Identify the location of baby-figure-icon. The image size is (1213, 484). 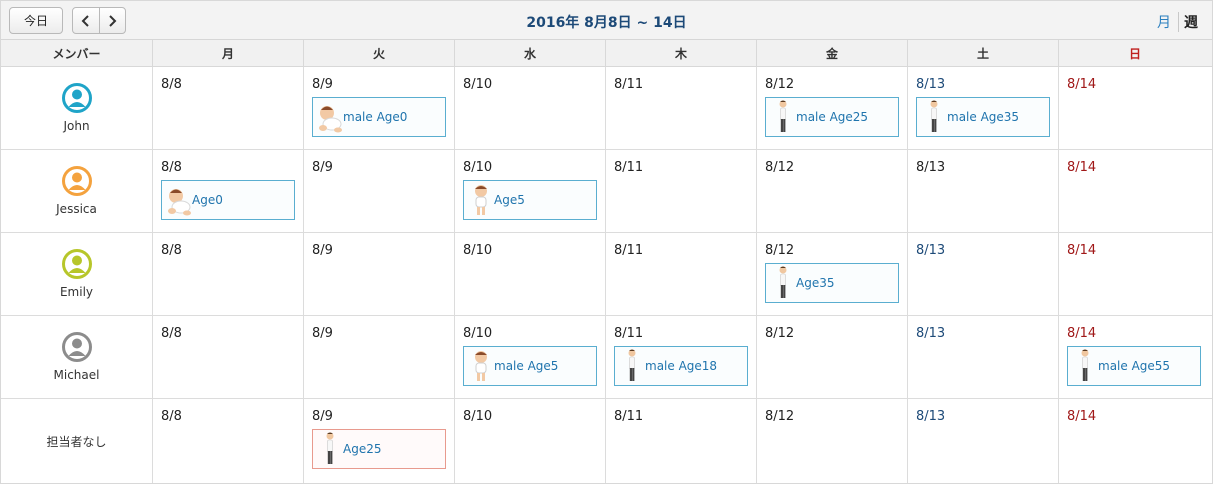
(179, 202).